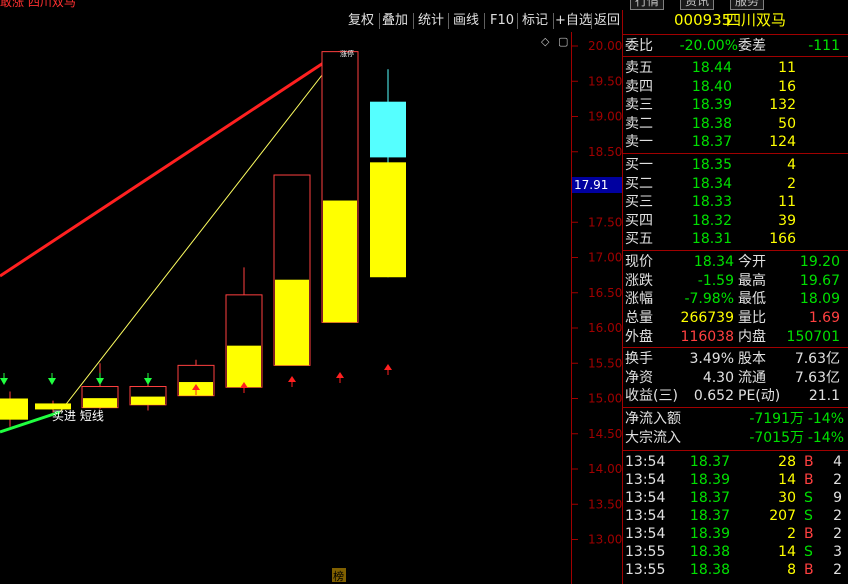  I want to click on tick-row: 13:54 18.39 14 B 2, so click(735, 480).